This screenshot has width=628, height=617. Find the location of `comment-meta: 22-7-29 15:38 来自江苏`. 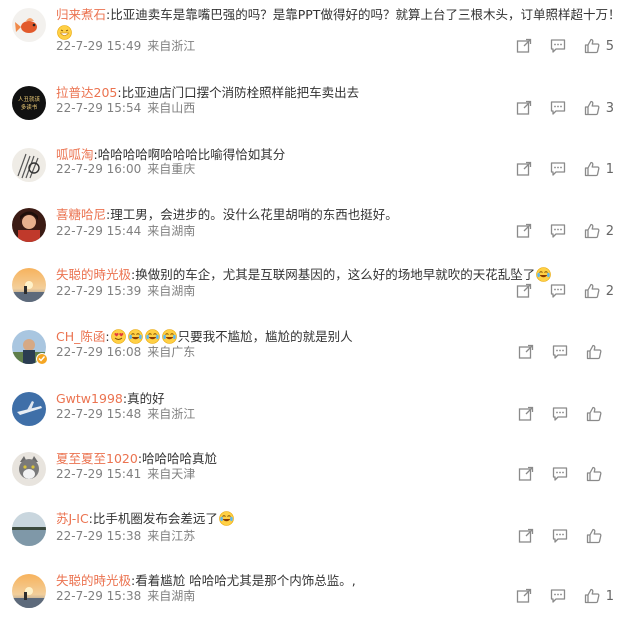

comment-meta: 22-7-29 15:38 来自江苏 is located at coordinates (125, 536).